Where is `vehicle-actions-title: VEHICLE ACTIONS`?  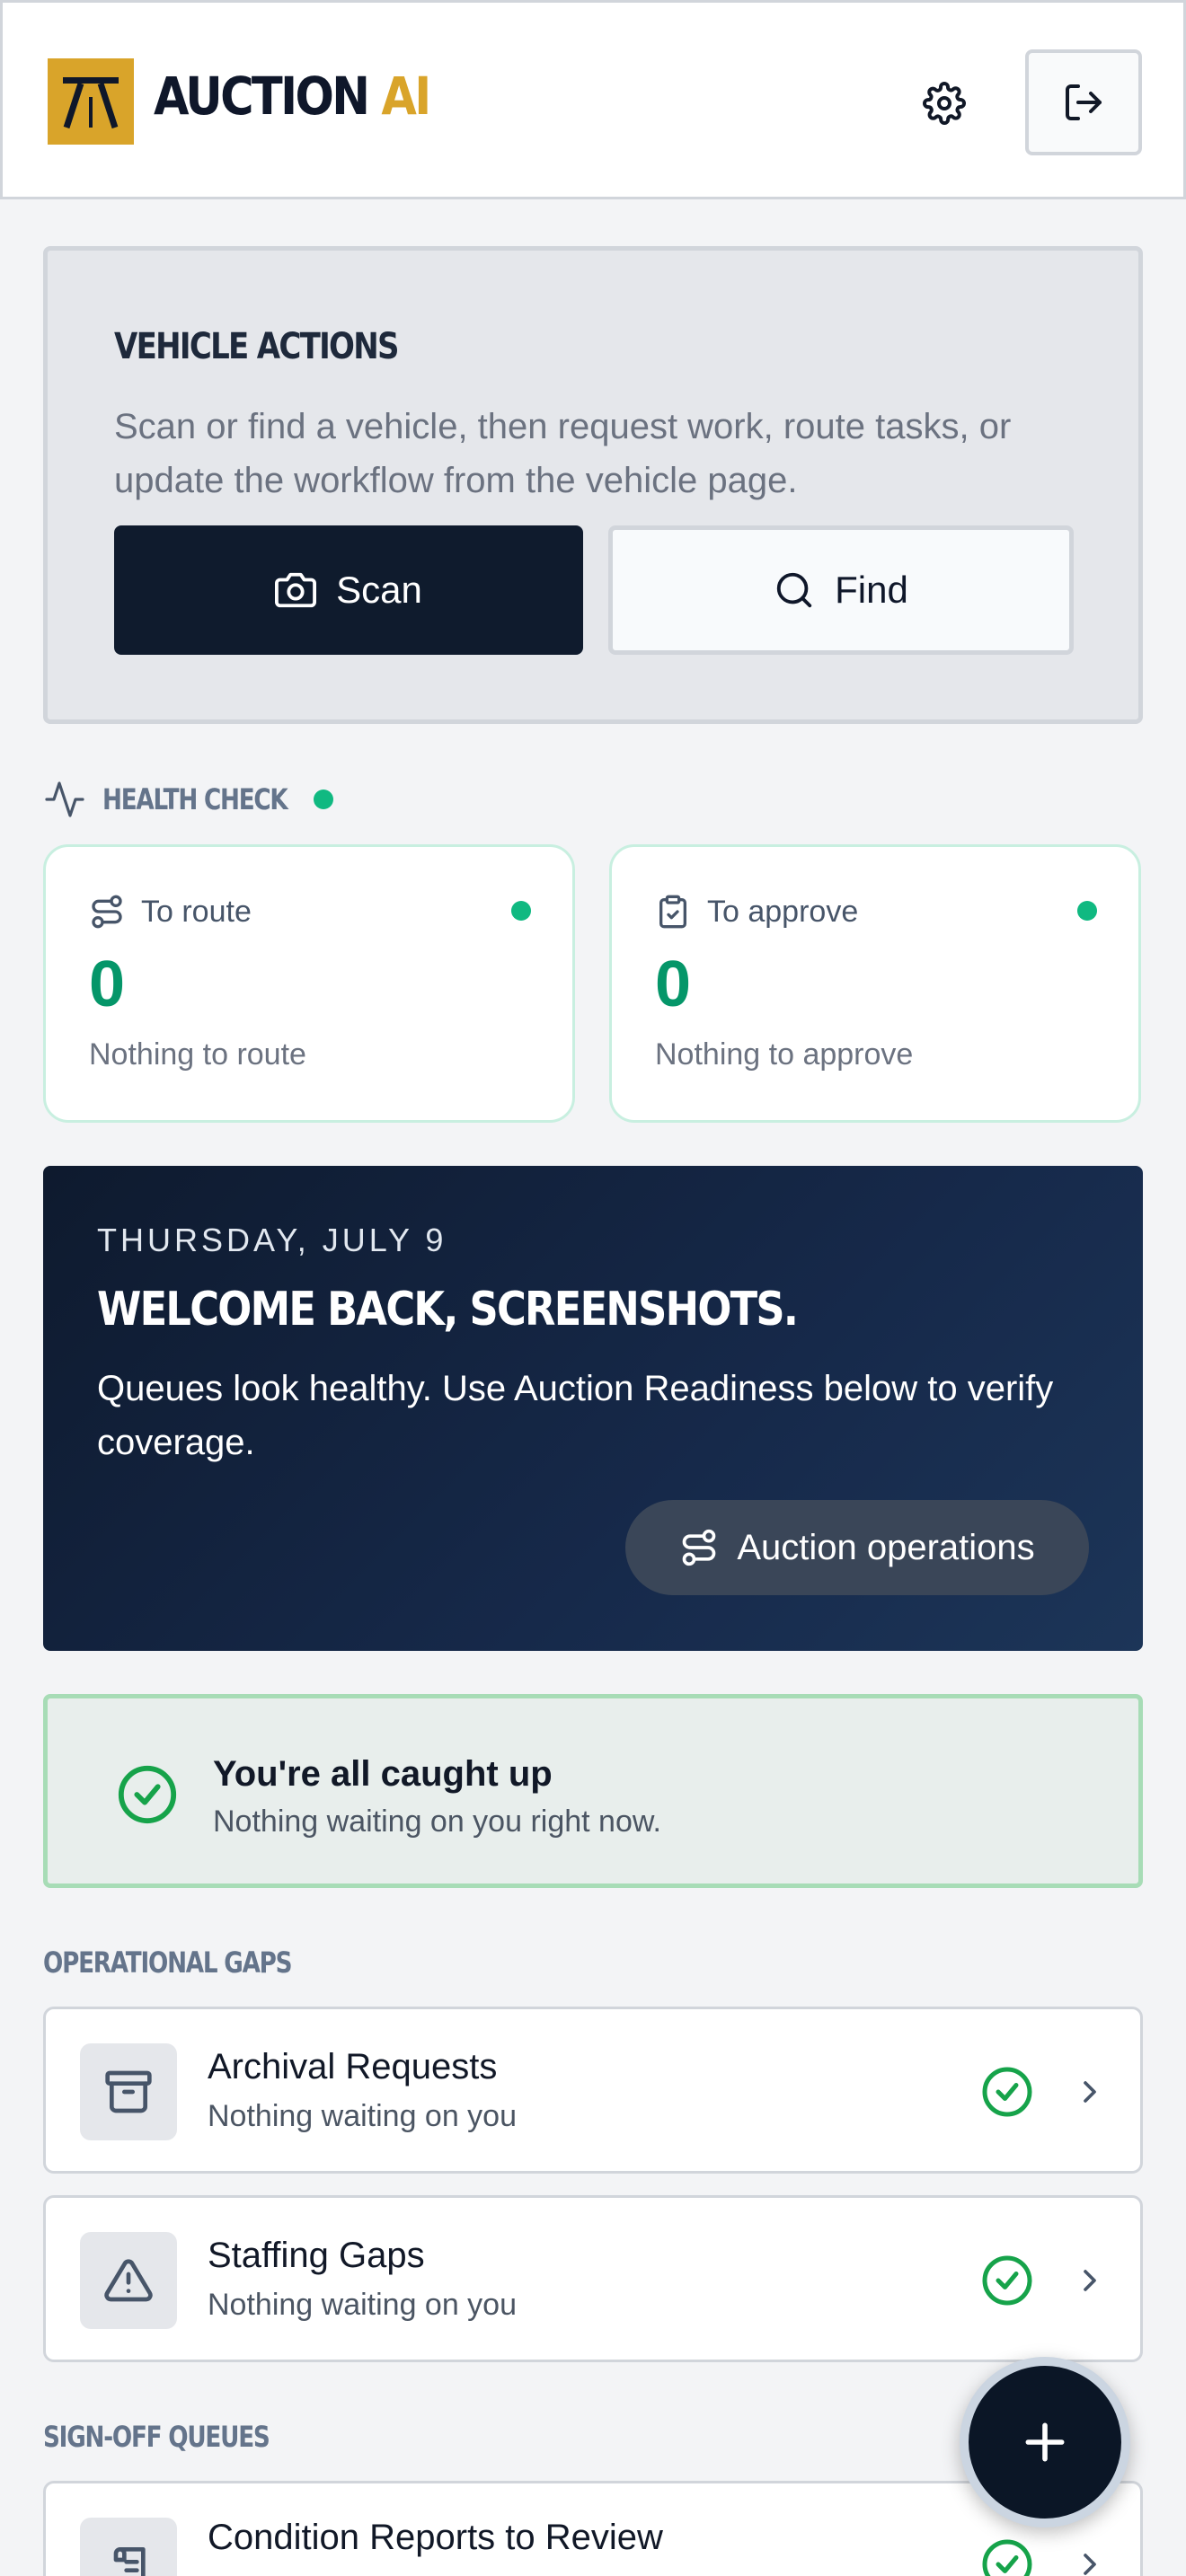
vehicle-actions-title: VEHICLE ACTIONS is located at coordinates (256, 346).